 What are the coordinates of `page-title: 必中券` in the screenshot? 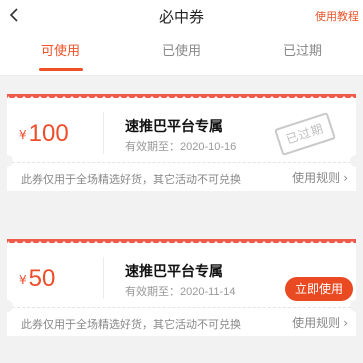 It's located at (181, 17).